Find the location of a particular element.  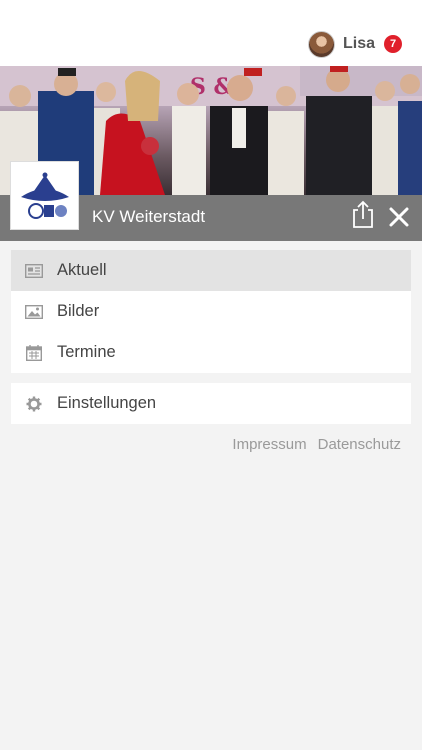

club-name: KV Weiterstadt is located at coordinates (149, 216).